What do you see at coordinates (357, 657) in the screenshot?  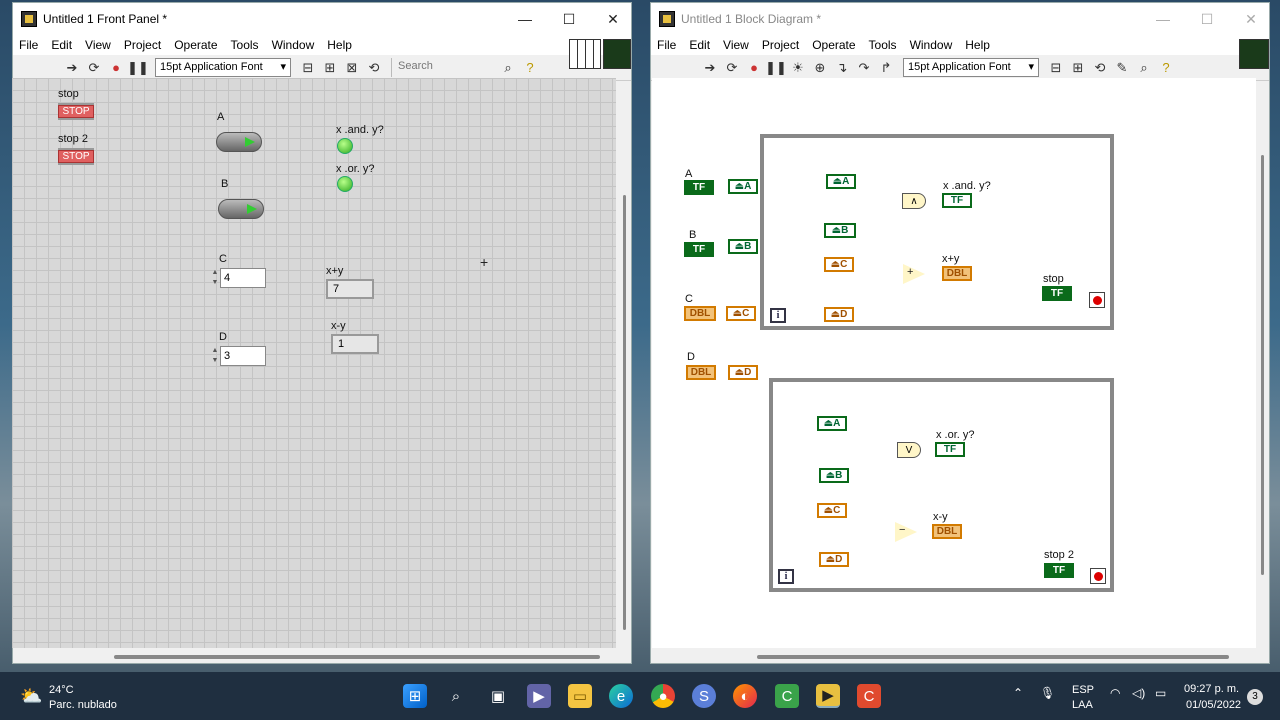 I see `front-panel-h-scrollbar` at bounding box center [357, 657].